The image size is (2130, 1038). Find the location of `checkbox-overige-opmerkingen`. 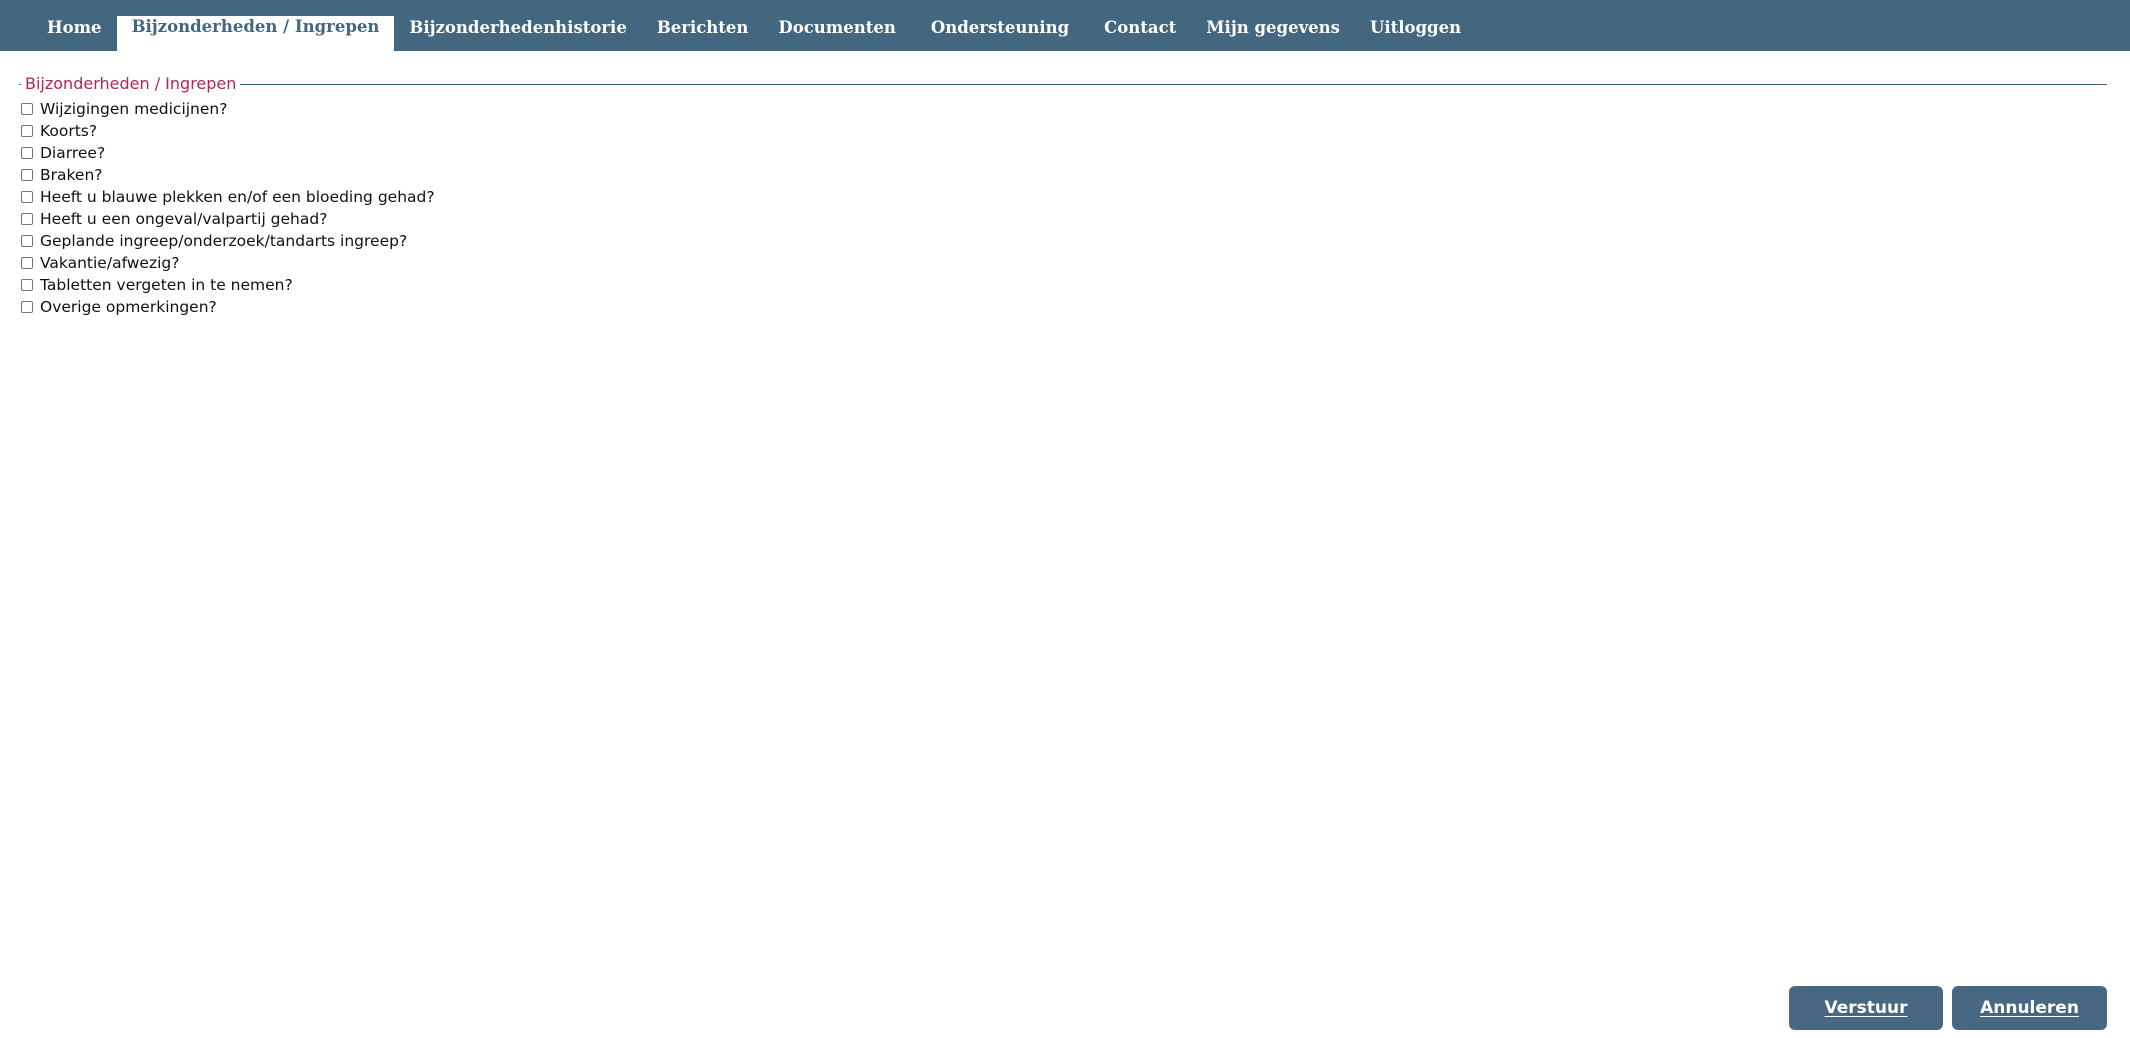

checkbox-overige-opmerkingen is located at coordinates (27, 307).